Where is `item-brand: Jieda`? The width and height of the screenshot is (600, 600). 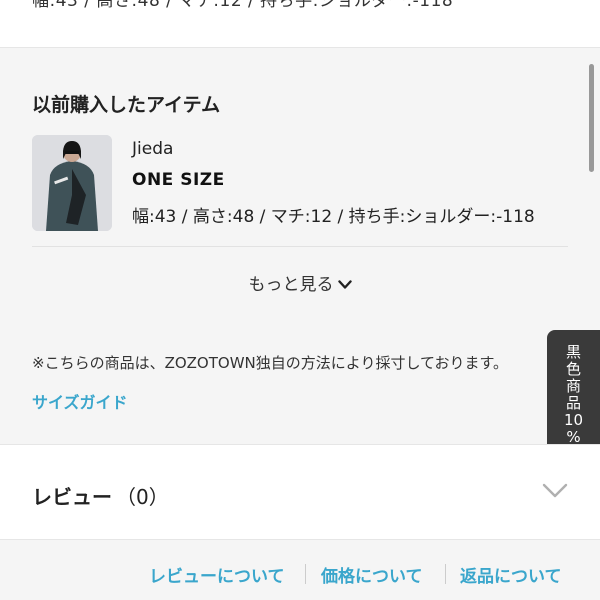 item-brand: Jieda is located at coordinates (153, 149).